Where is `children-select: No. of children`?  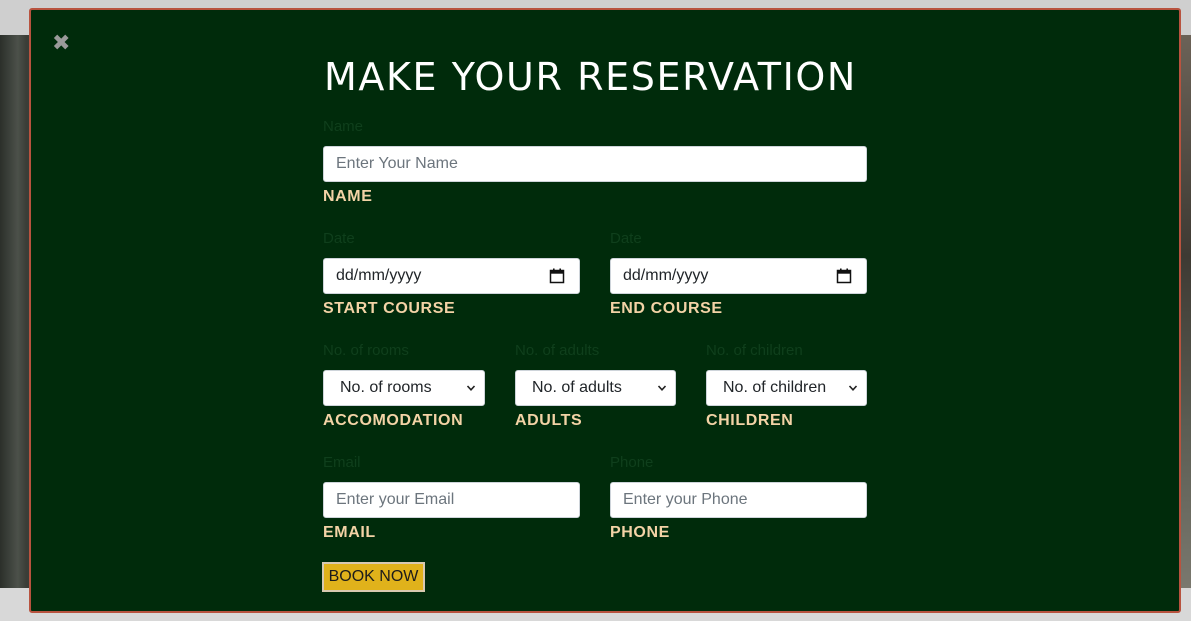 children-select: No. of children is located at coordinates (786, 388).